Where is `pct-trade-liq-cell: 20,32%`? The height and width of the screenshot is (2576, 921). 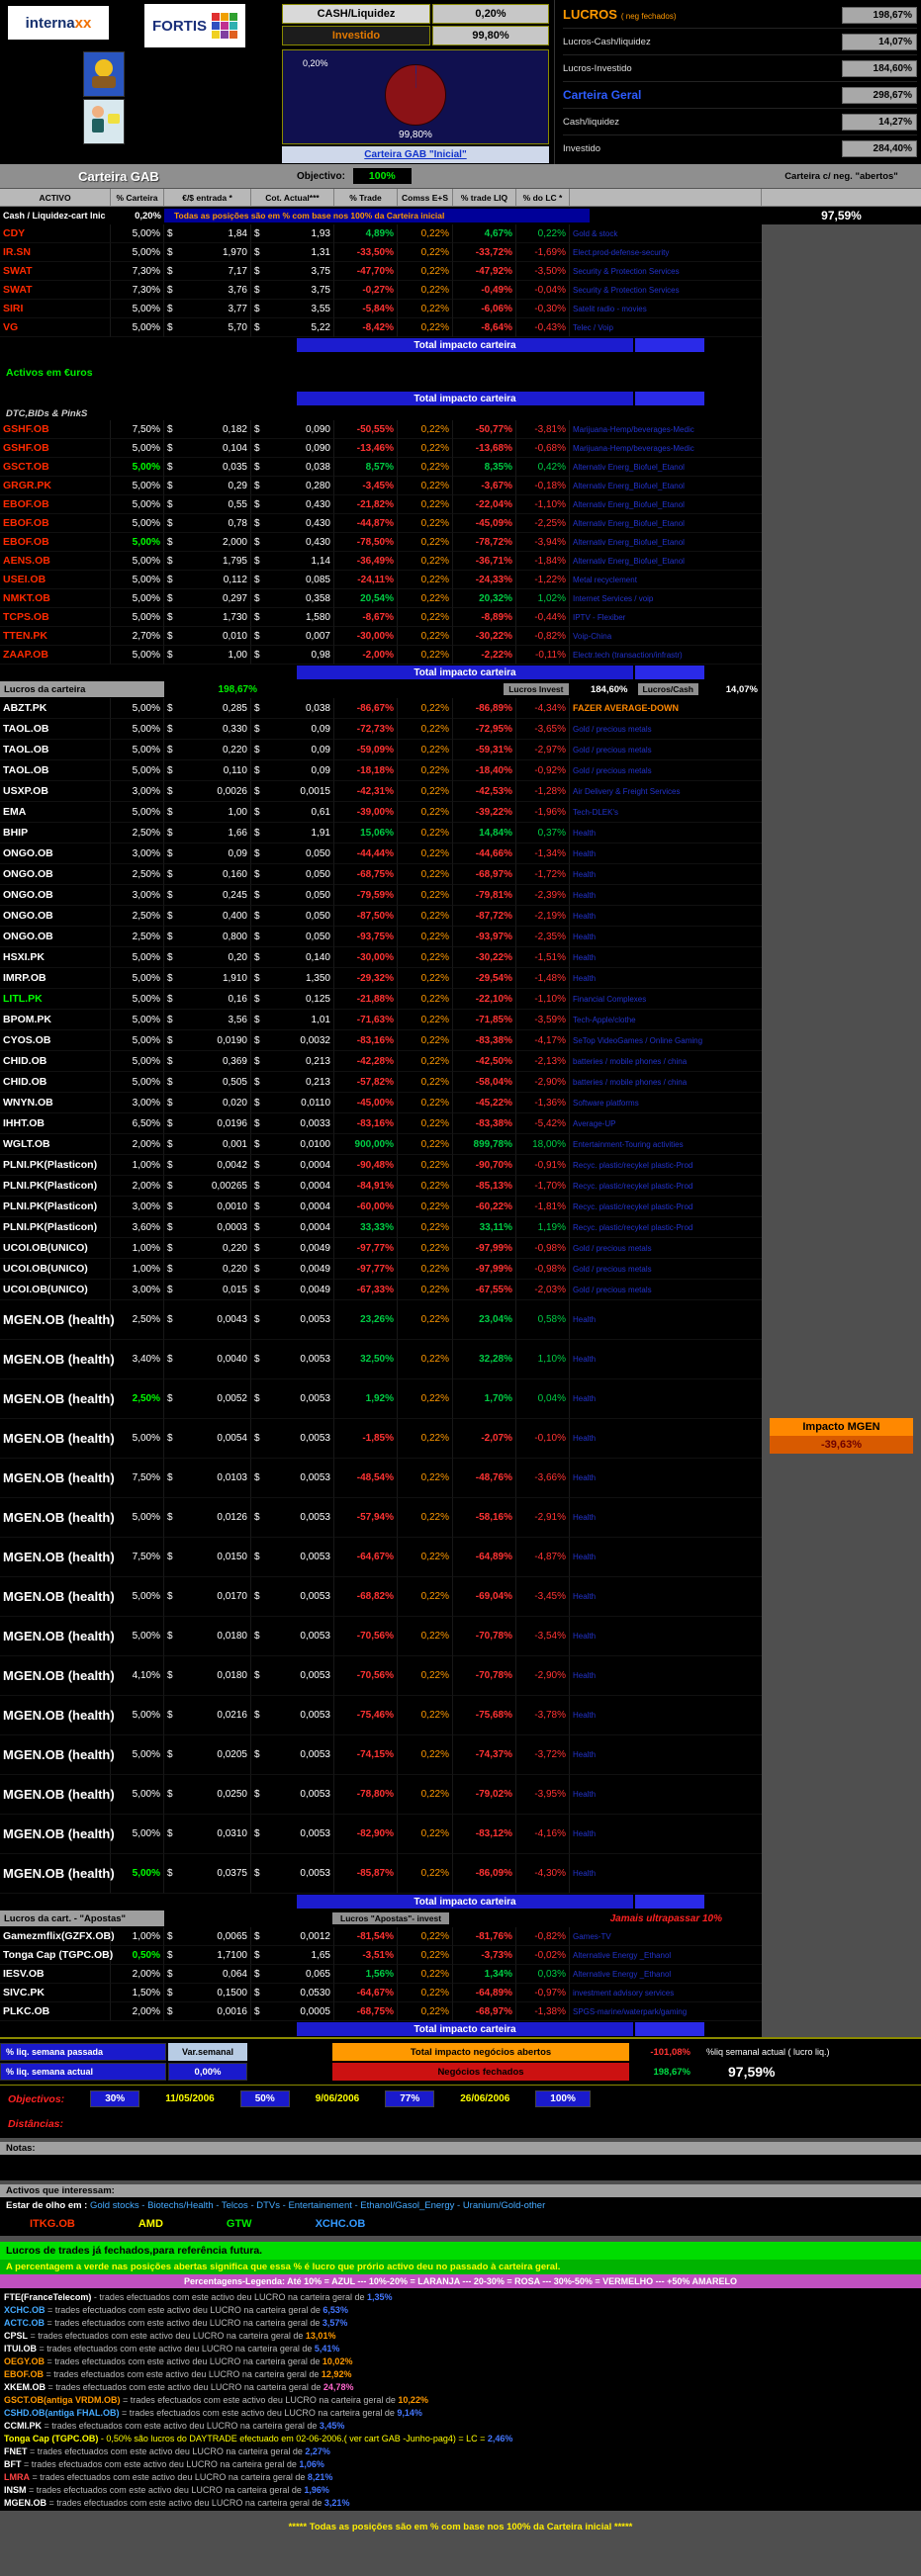 pct-trade-liq-cell: 20,32% is located at coordinates (484, 598).